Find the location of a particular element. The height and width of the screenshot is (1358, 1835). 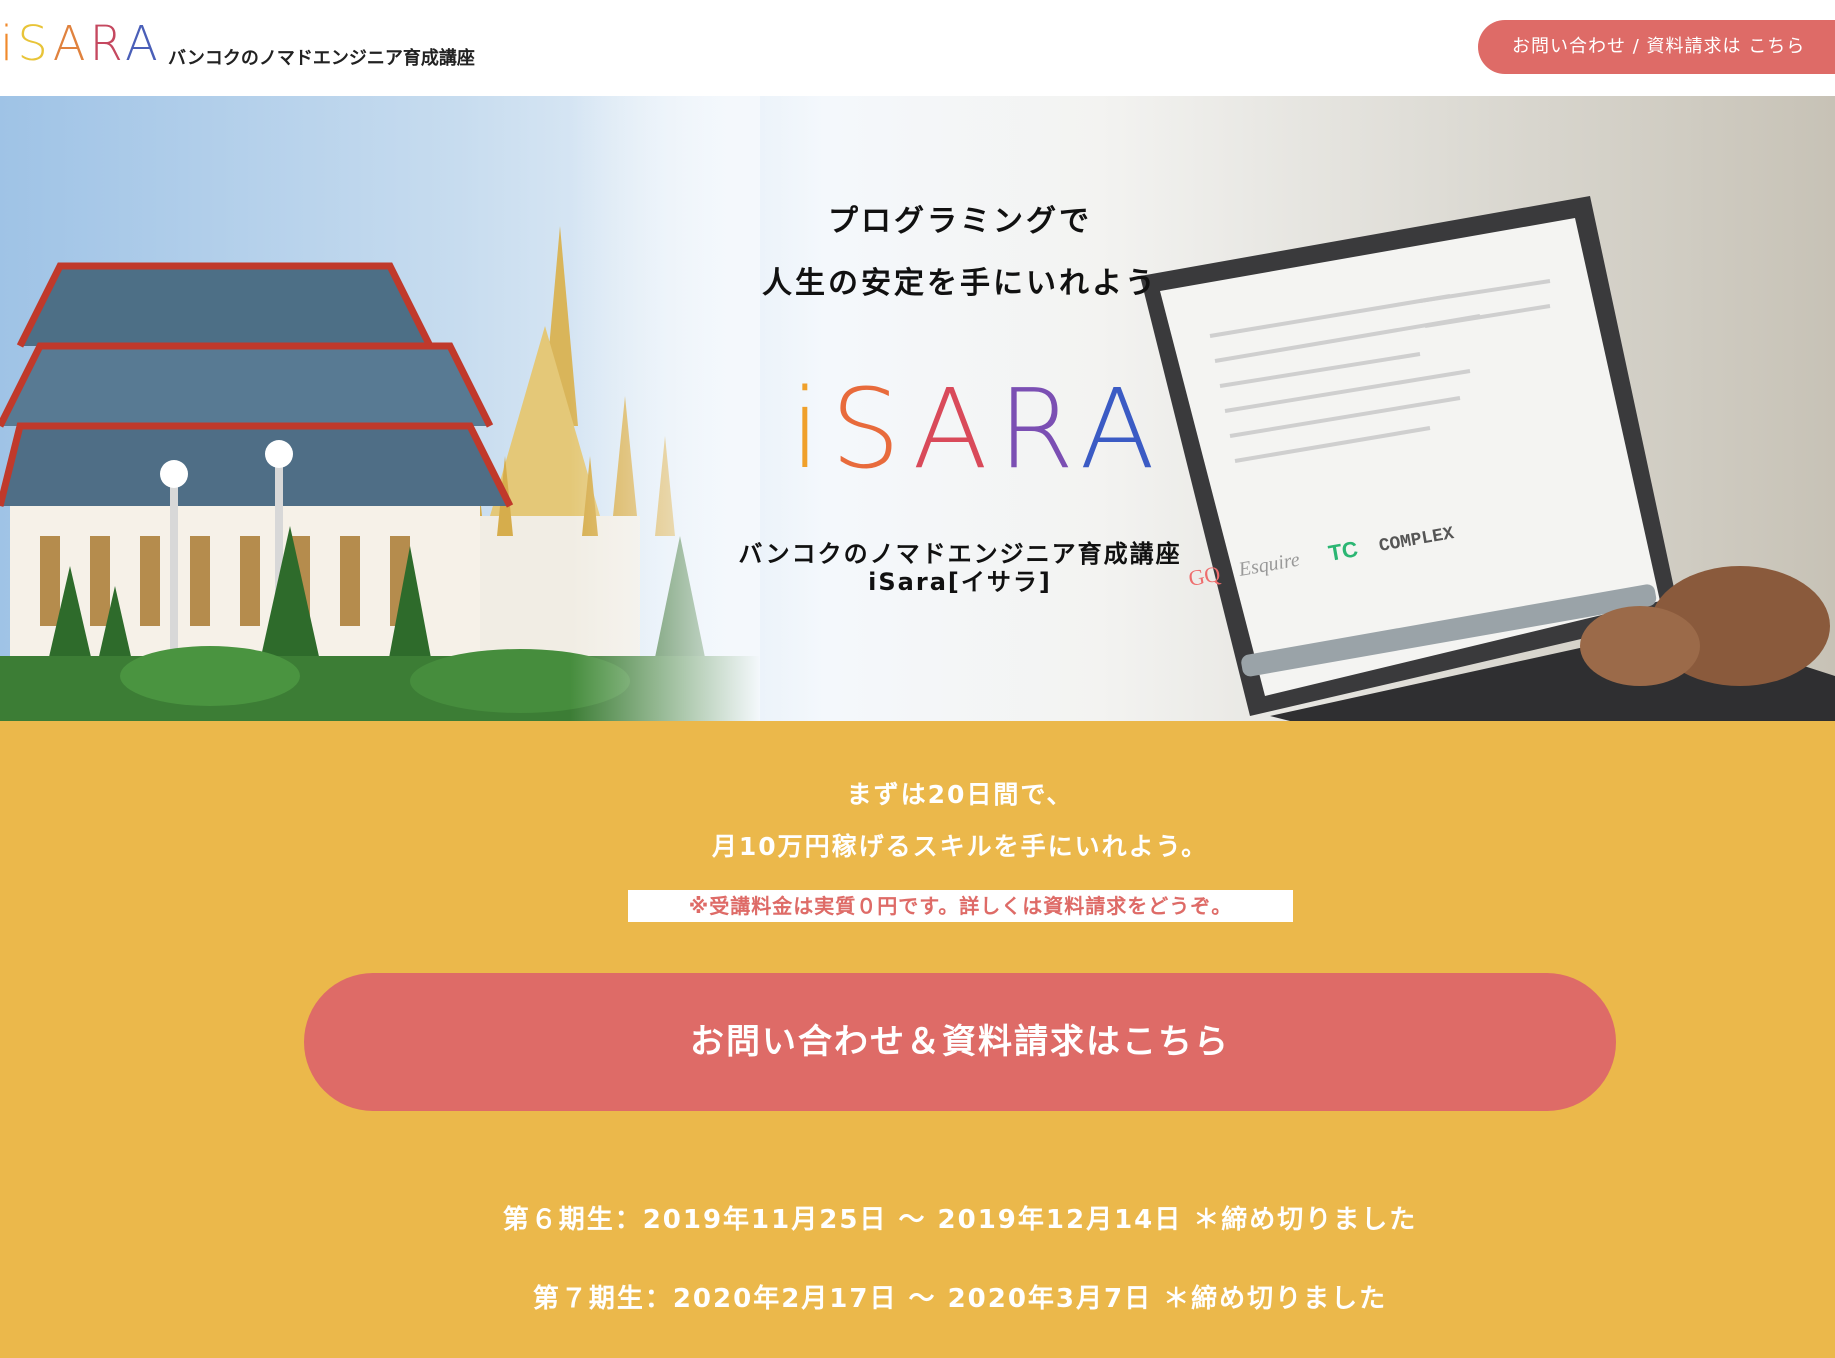

hero-logo-letter-a2: A is located at coordinates (1122, 429).